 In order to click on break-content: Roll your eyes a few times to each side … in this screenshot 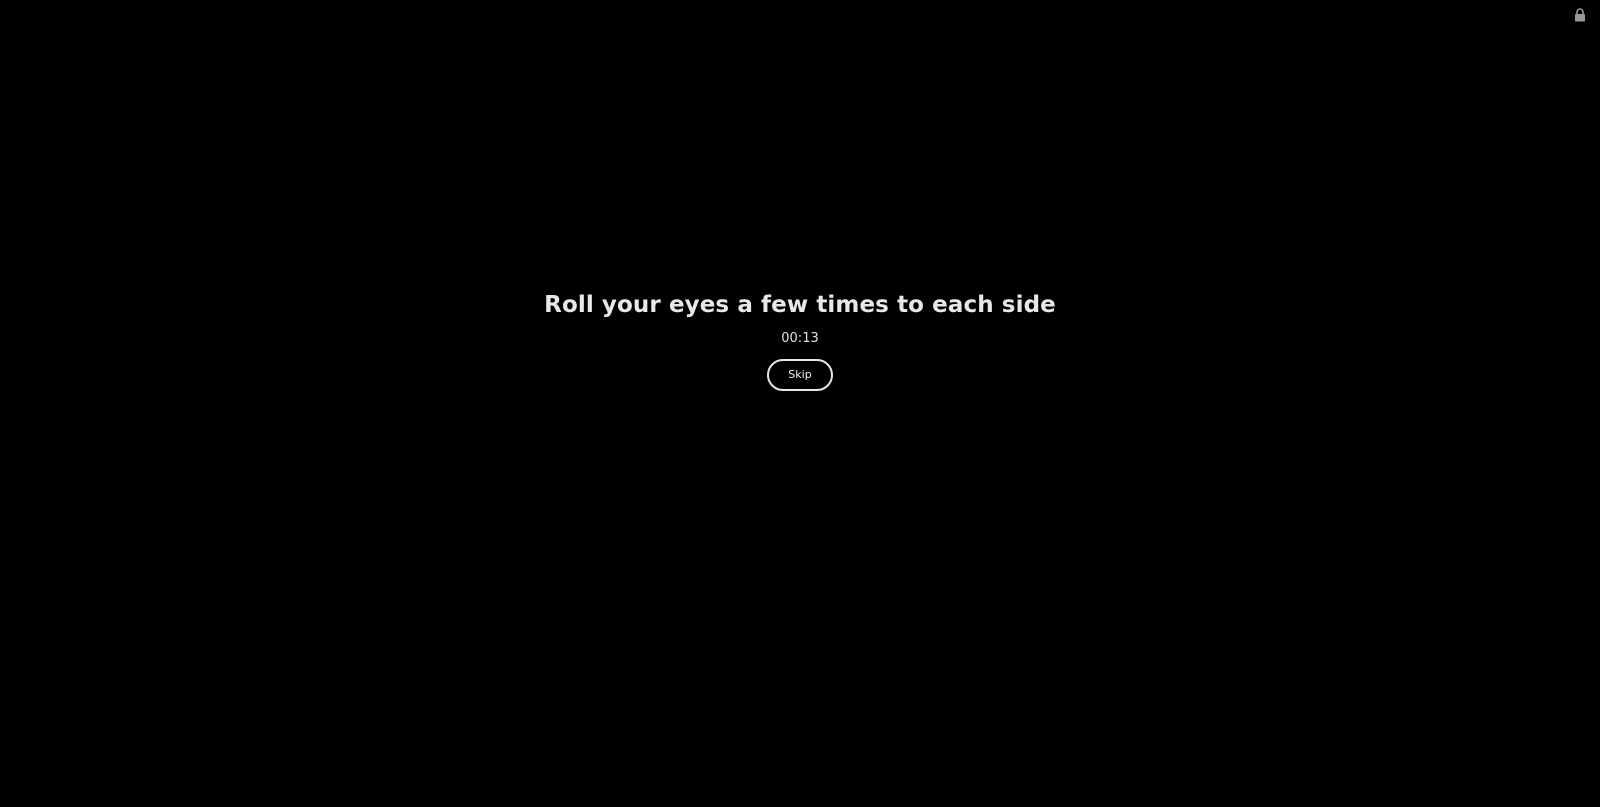, I will do `click(800, 339)`.